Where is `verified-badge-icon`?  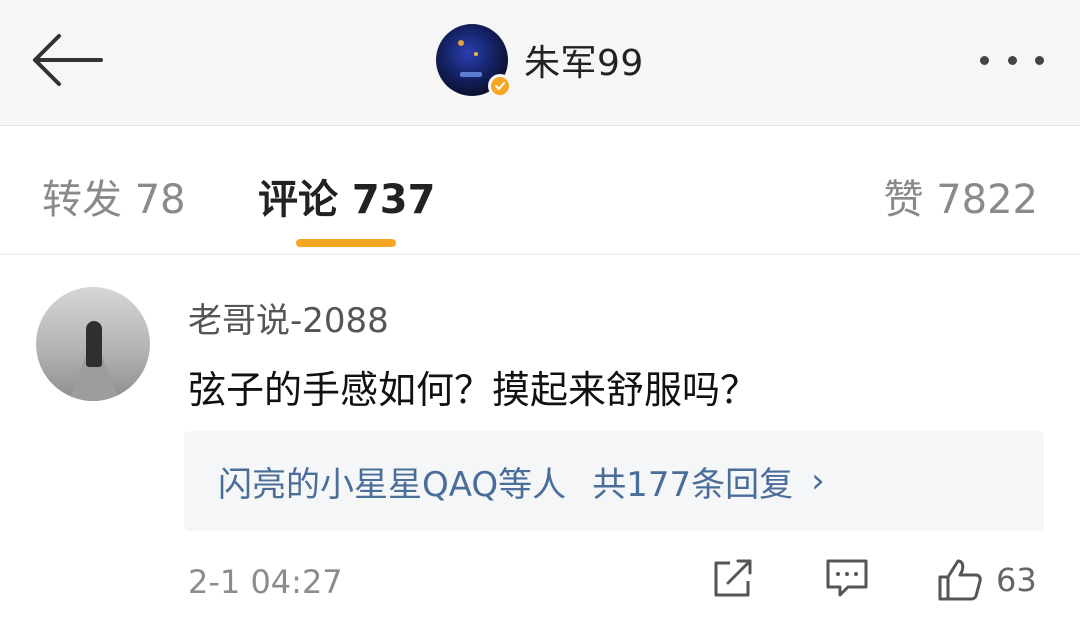
verified-badge-icon is located at coordinates (500, 86).